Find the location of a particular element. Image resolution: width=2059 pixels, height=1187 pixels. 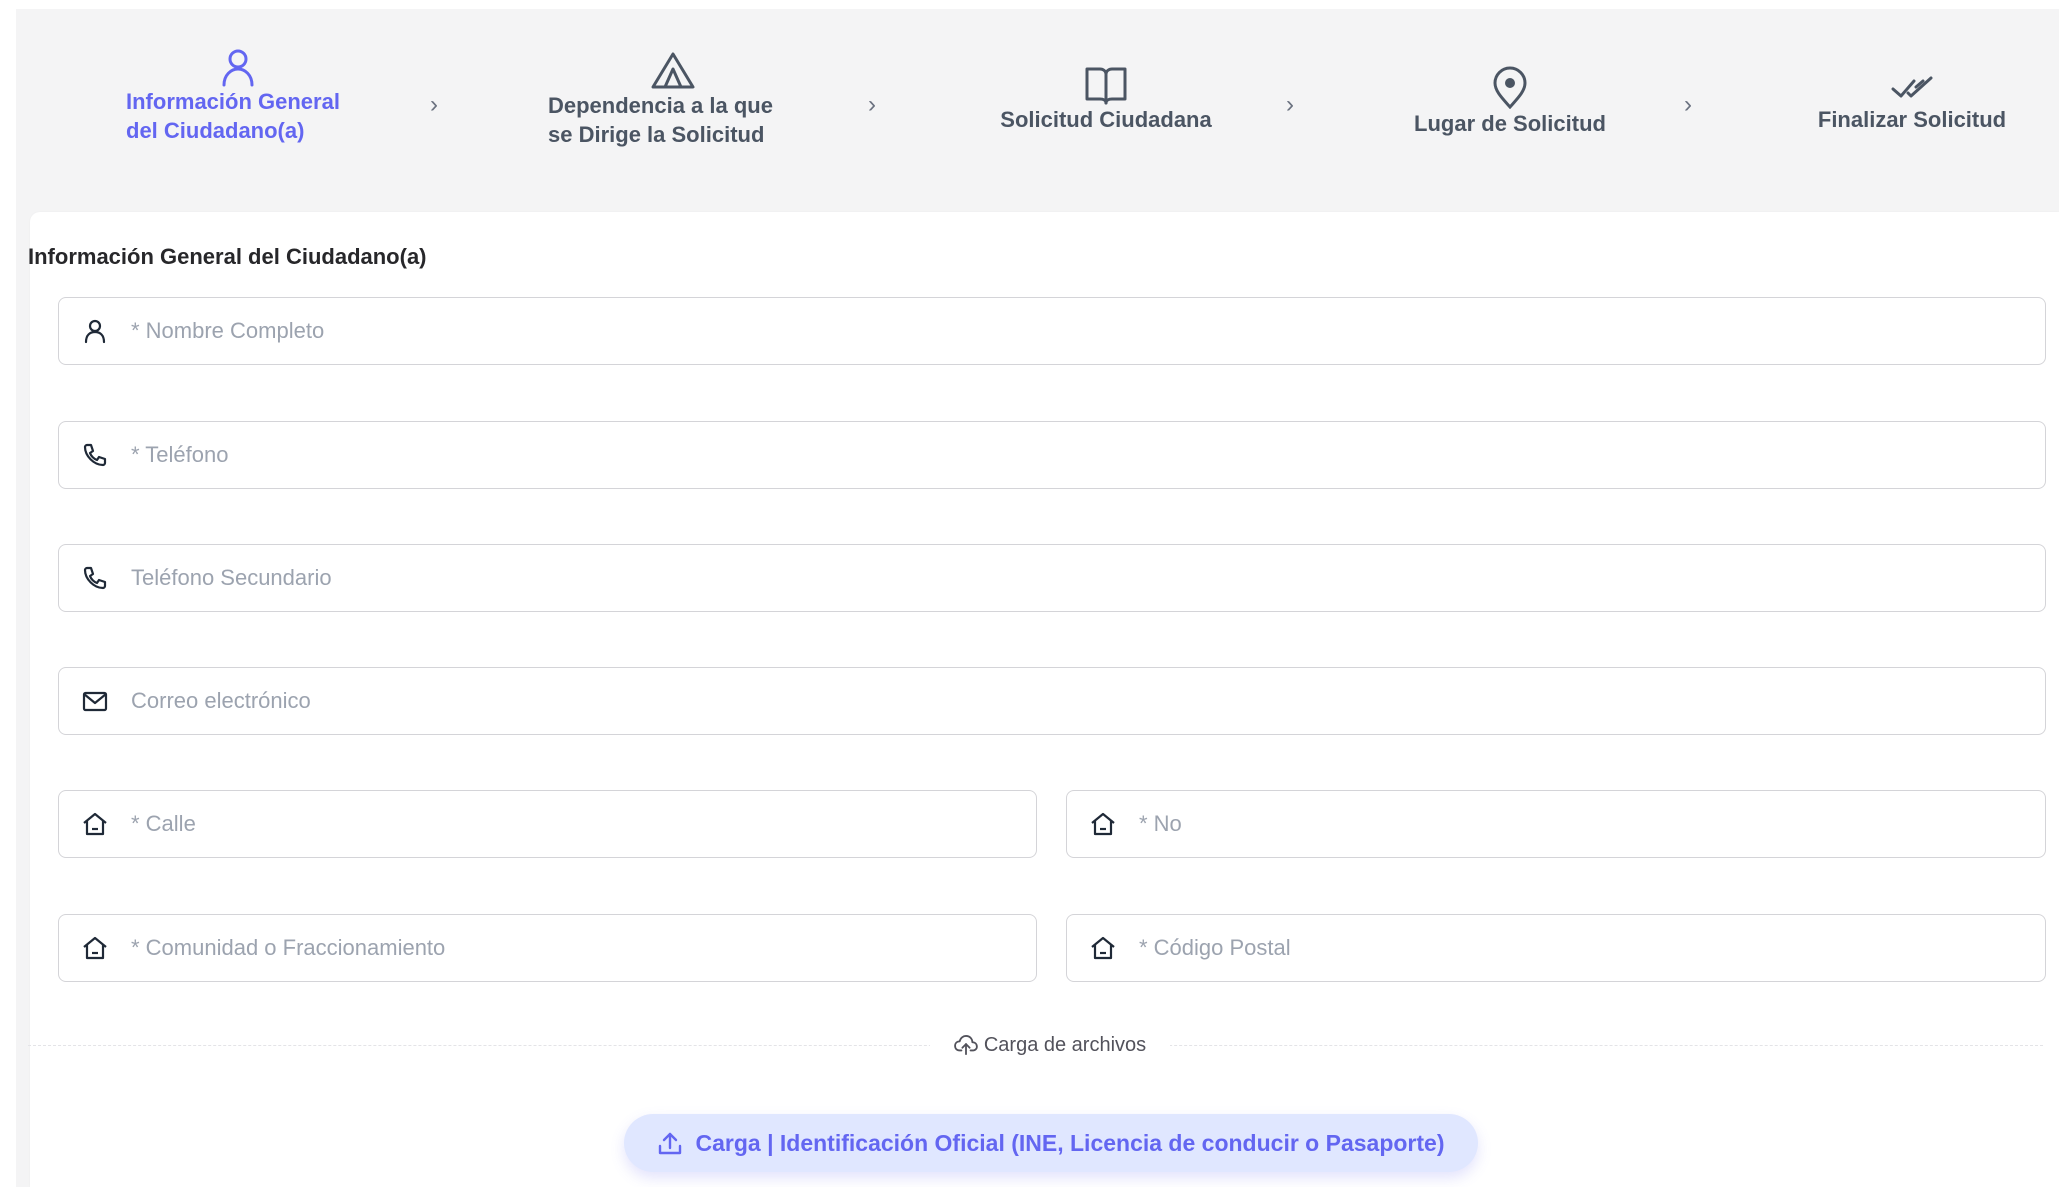

step-label-line1: Información General is located at coordinates (233, 101).